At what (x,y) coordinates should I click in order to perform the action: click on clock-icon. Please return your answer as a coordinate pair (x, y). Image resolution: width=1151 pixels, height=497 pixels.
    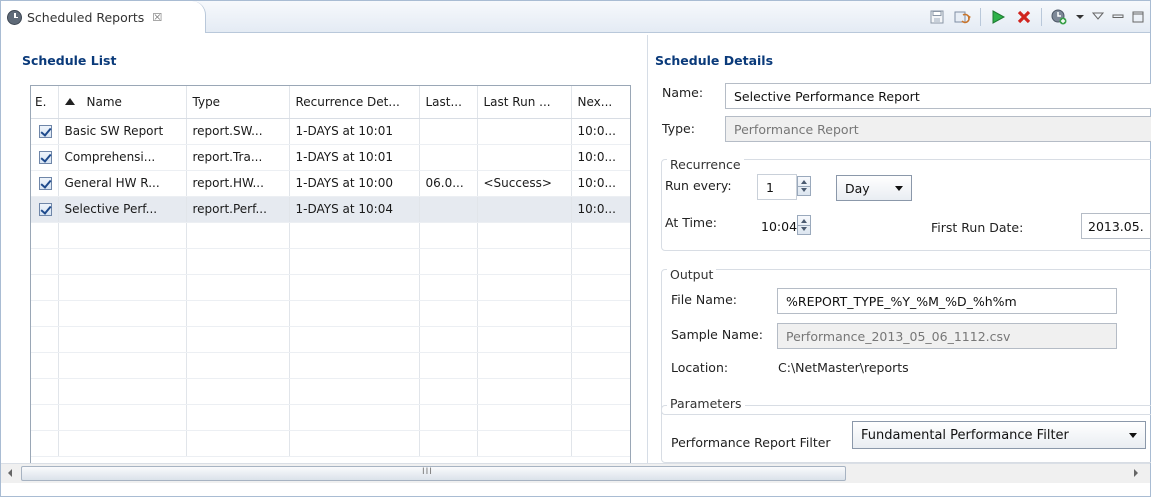
    Looking at the image, I should click on (14, 17).